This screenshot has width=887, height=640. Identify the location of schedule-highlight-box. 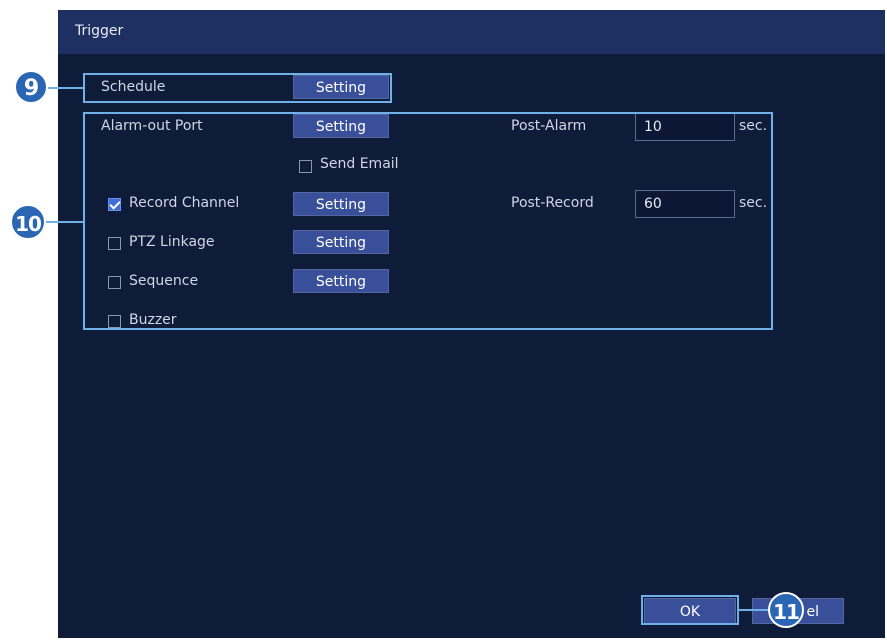
(237, 88).